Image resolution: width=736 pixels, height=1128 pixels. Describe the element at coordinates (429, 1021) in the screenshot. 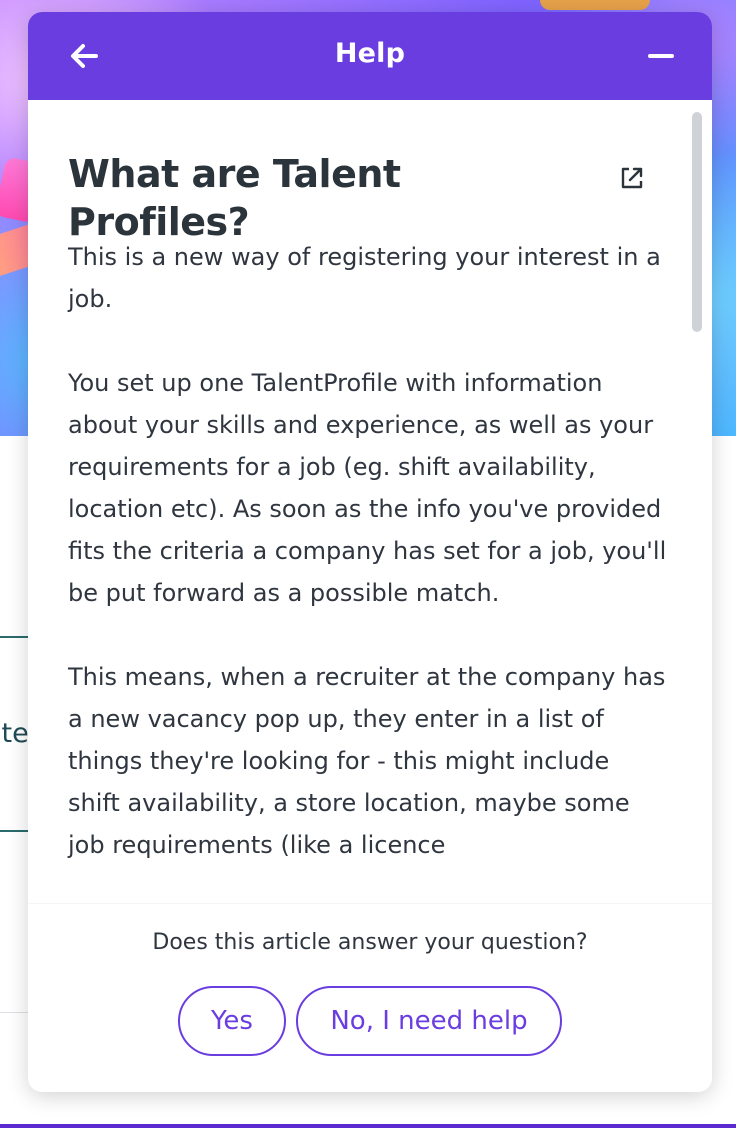

I see `need-help-button: No, I need help` at that location.